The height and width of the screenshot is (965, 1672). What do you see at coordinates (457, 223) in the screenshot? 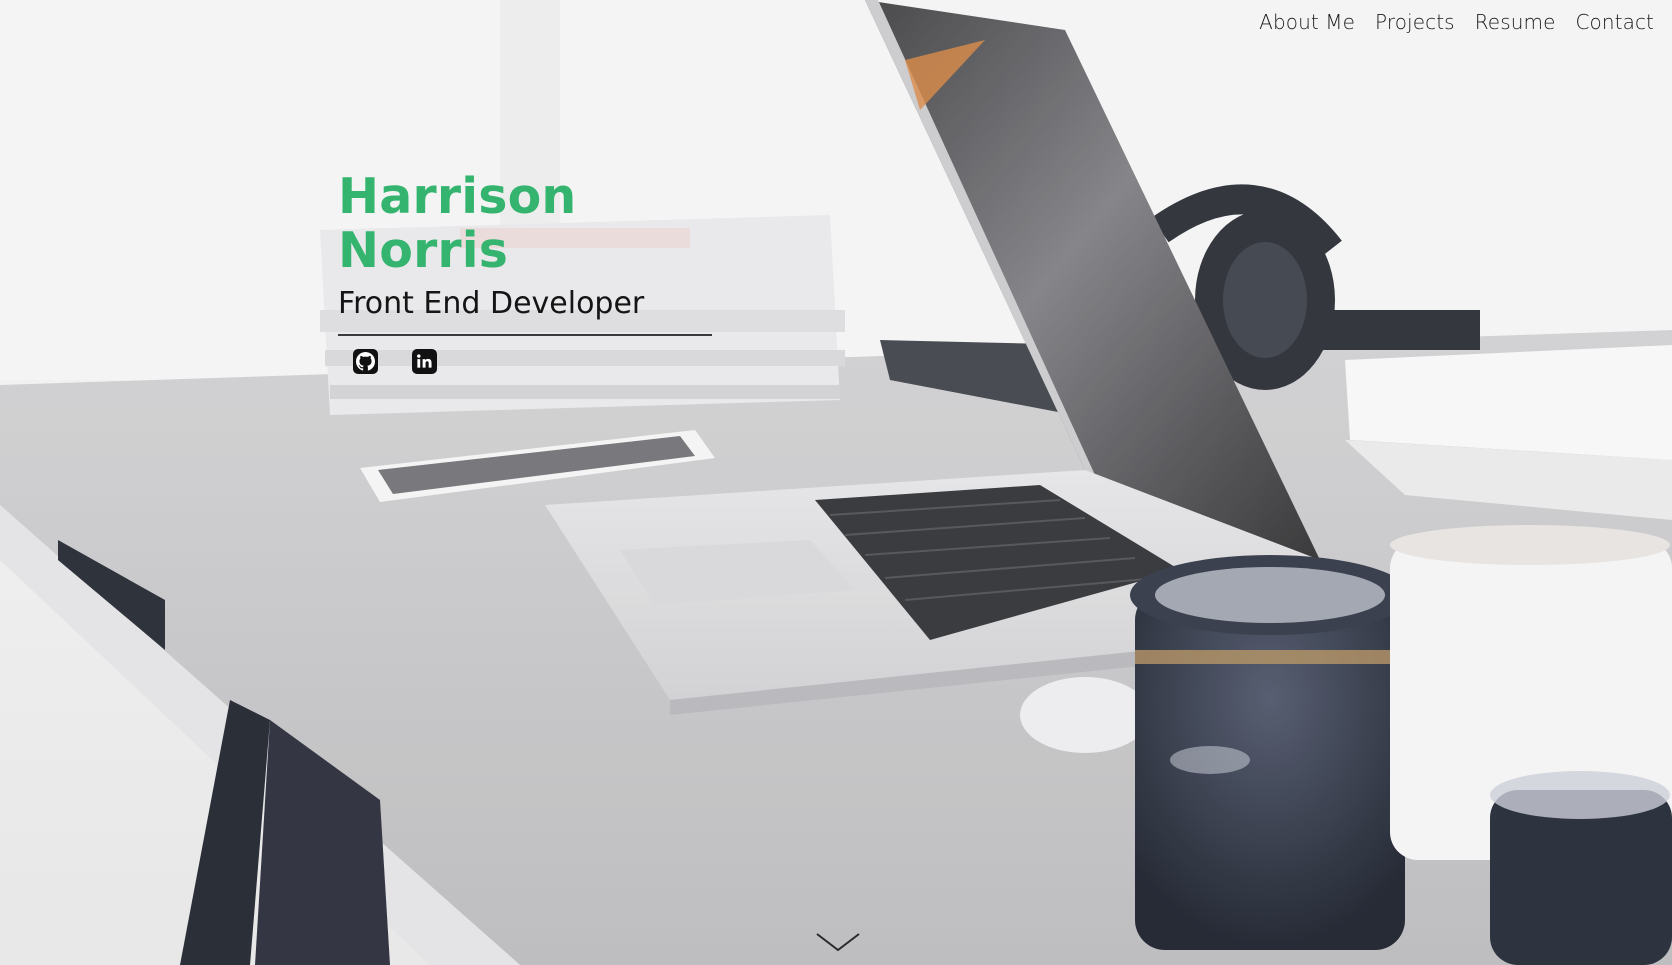
I see `hero-name: Harrison Norris` at bounding box center [457, 223].